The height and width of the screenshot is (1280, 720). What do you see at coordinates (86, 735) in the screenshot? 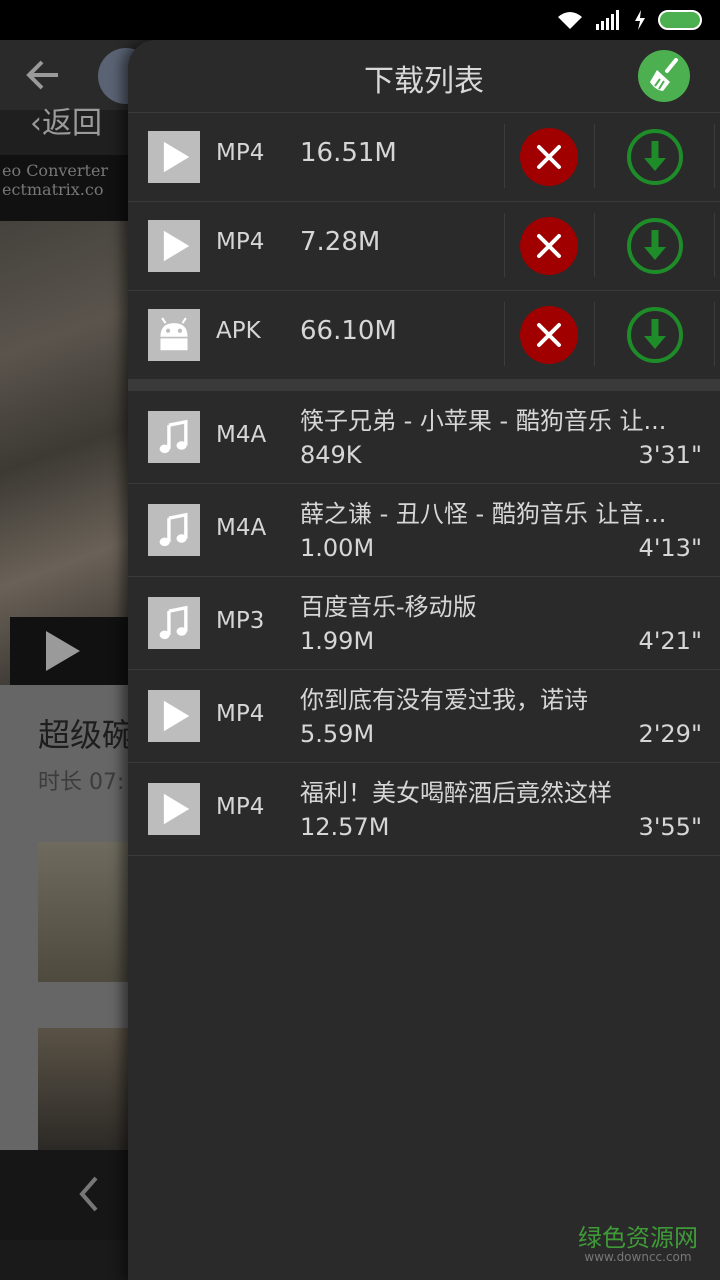
I see `video-title: 超级碗` at bounding box center [86, 735].